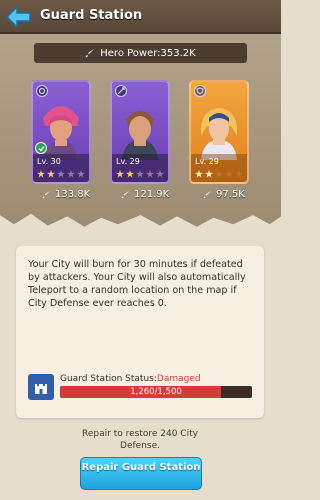 This screenshot has width=320, height=500. I want to click on hero-card-1: Lv. 30, so click(61, 132).